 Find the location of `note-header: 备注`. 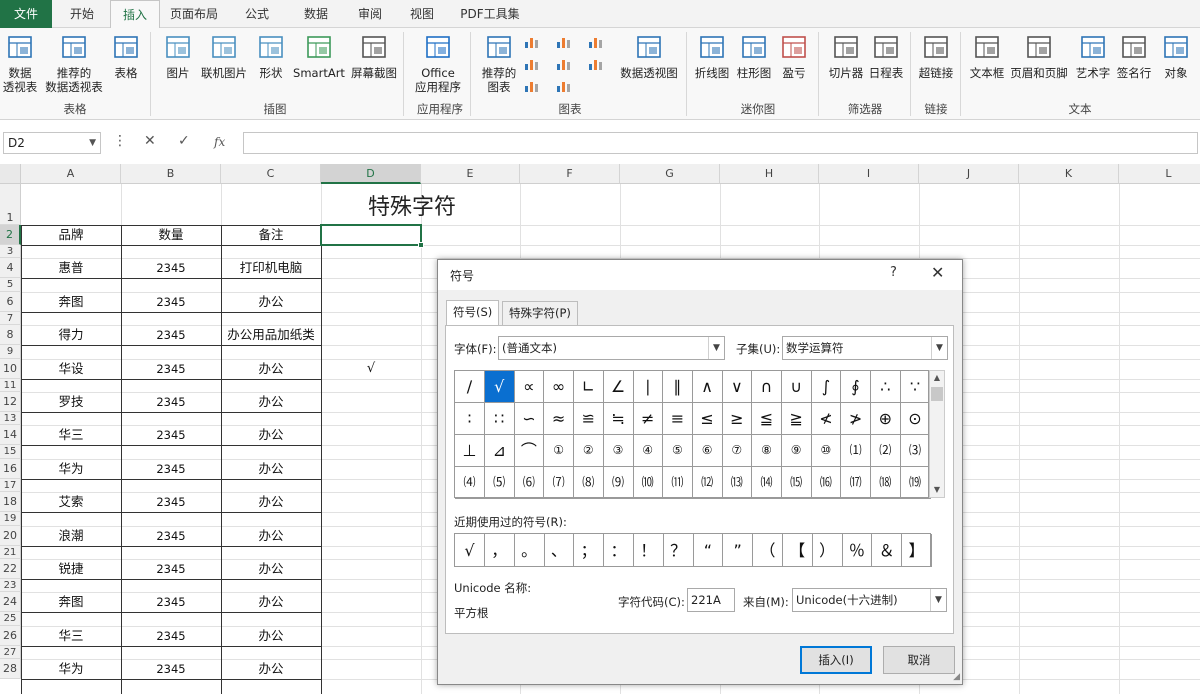

note-header: 备注 is located at coordinates (271, 235).